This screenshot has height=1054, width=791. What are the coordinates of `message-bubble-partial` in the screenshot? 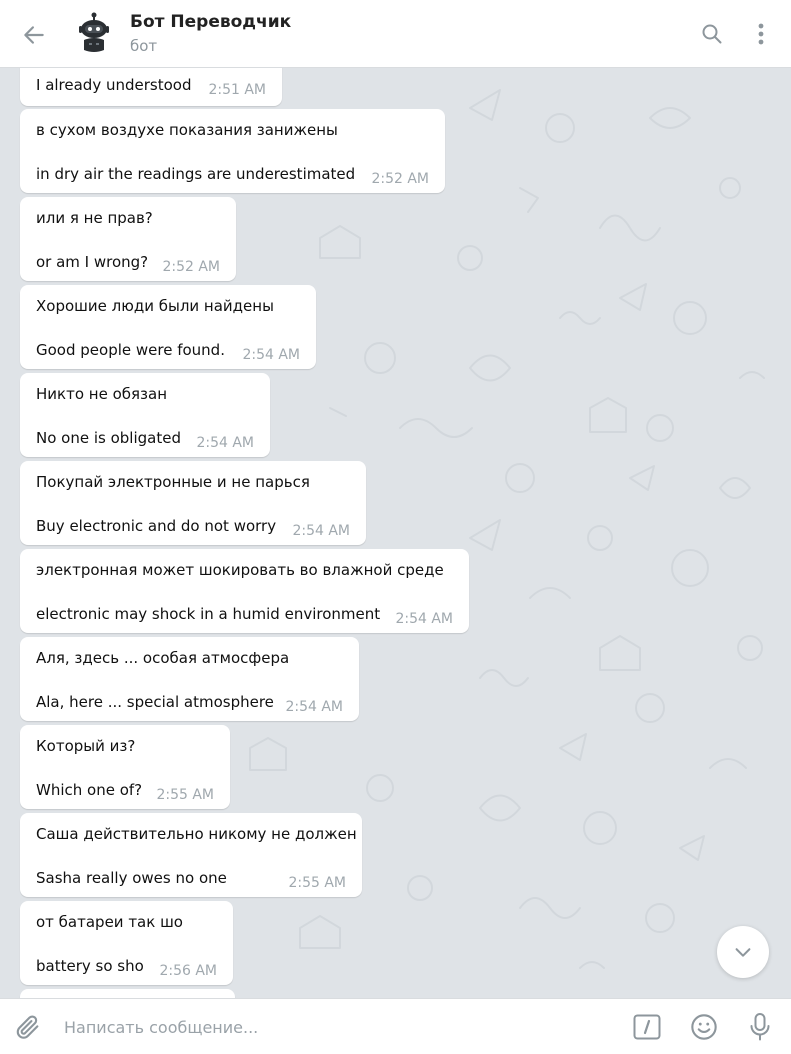 It's located at (127, 993).